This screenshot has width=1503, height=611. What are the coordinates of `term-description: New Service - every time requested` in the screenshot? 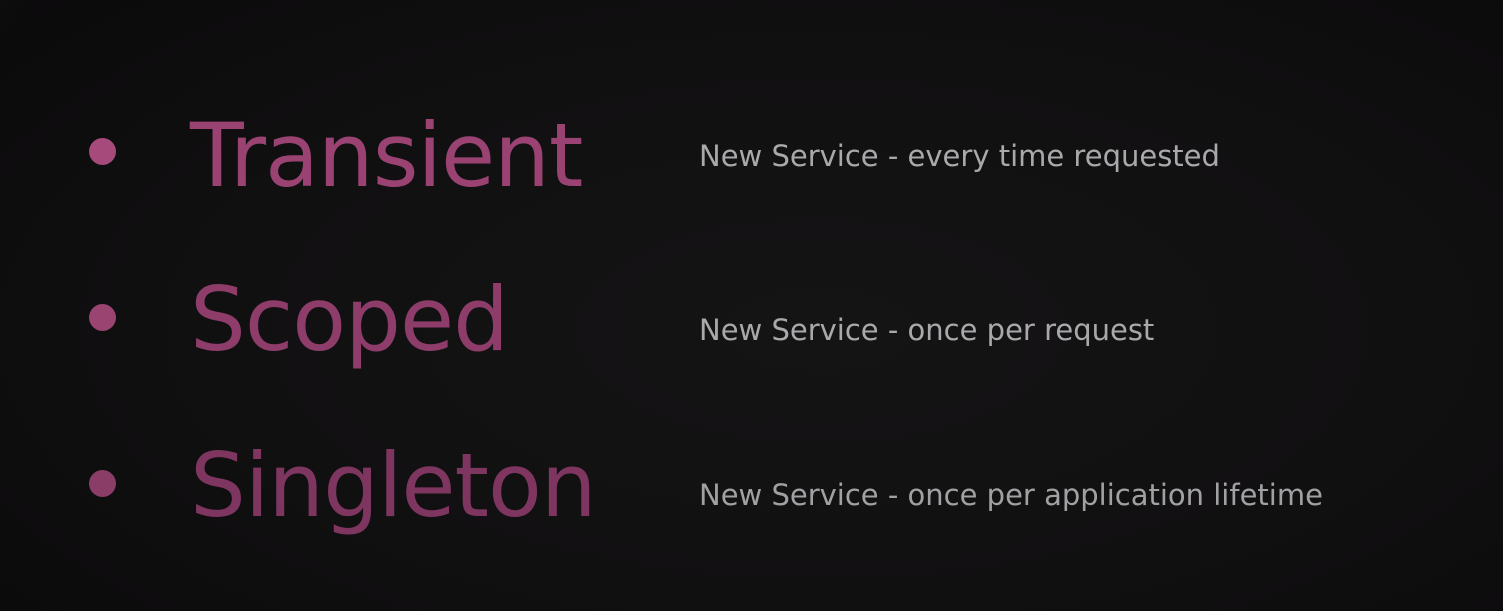 It's located at (959, 156).